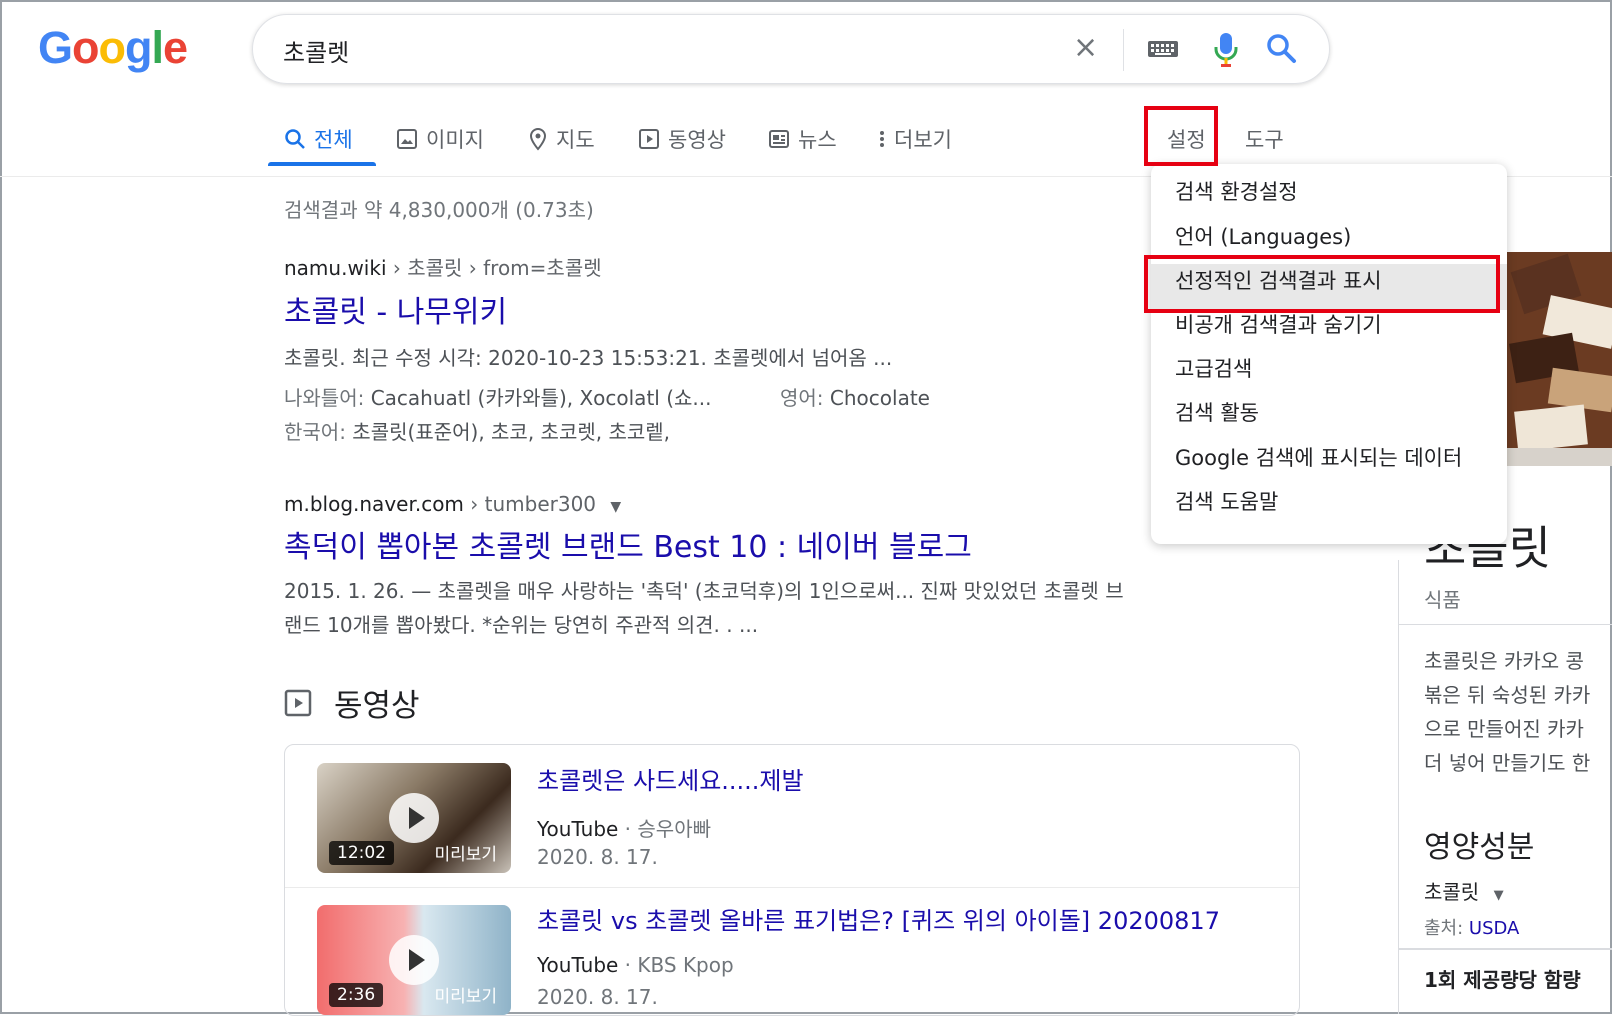 This screenshot has width=1612, height=1016. Describe the element at coordinates (923, 140) in the screenshot. I see `tab-label: 더보기` at that location.